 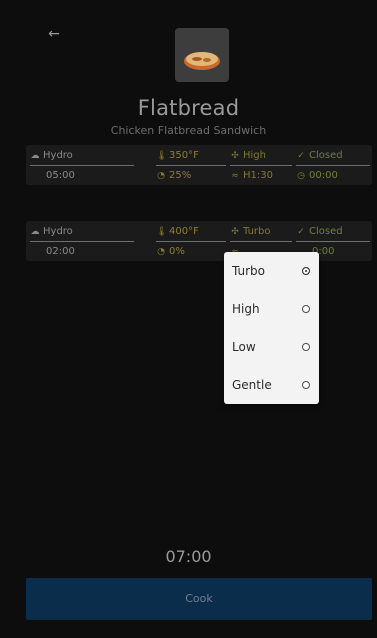 I want to click on flatbread-photo, so click(x=202, y=55).